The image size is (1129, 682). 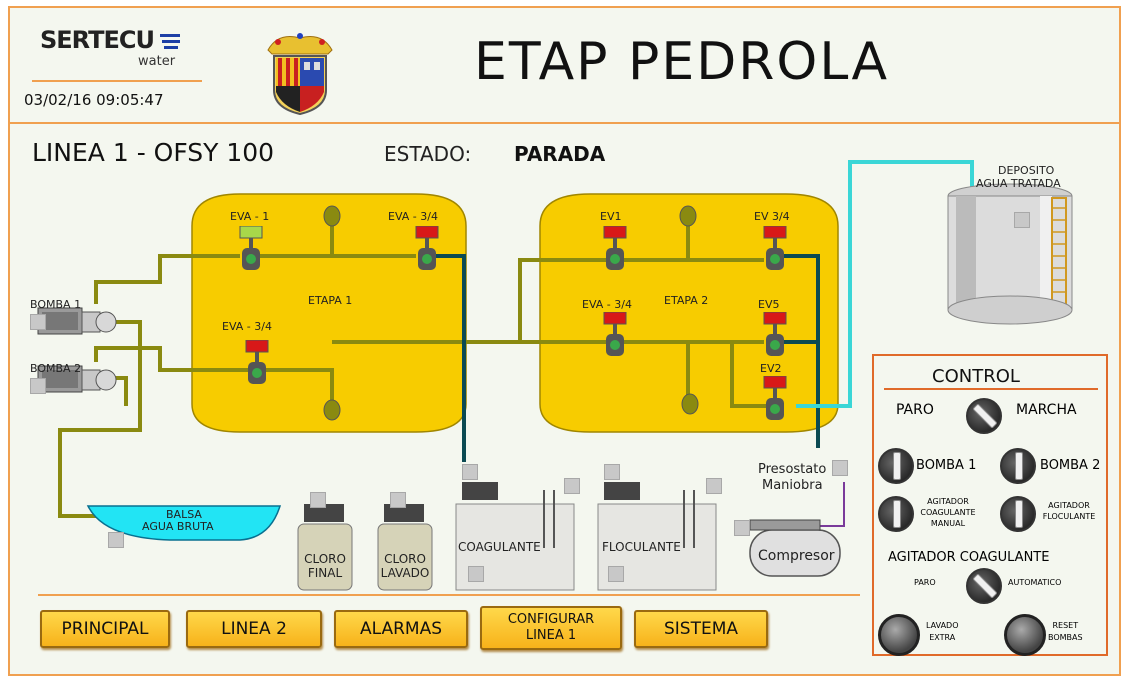 I want to click on valve-label-ev5: EV5, so click(x=769, y=304).